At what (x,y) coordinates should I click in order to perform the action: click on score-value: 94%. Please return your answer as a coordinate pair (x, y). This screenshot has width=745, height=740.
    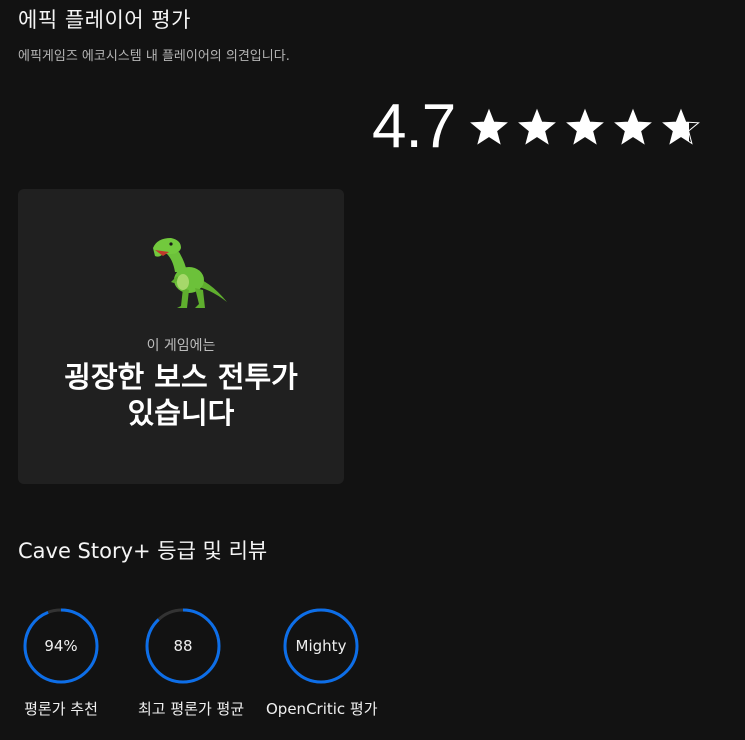
    Looking at the image, I should click on (61, 646).